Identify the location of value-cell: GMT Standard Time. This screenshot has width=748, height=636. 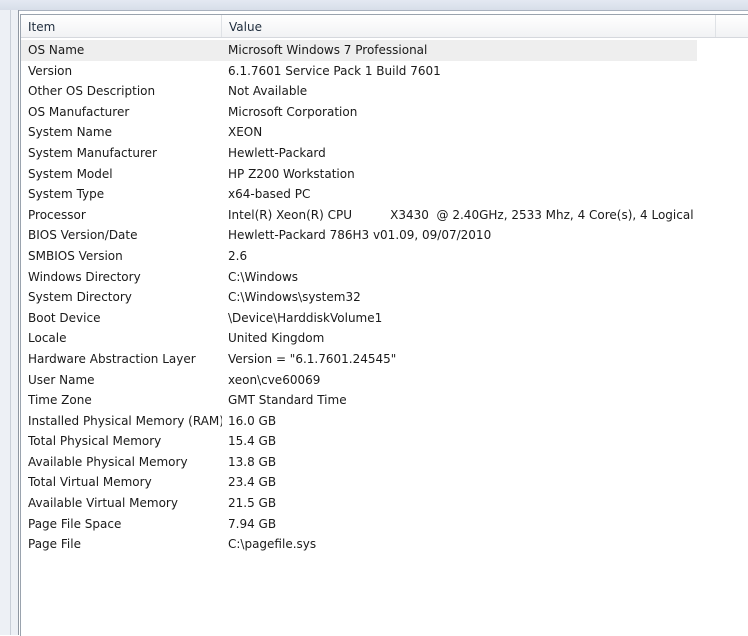
(287, 400).